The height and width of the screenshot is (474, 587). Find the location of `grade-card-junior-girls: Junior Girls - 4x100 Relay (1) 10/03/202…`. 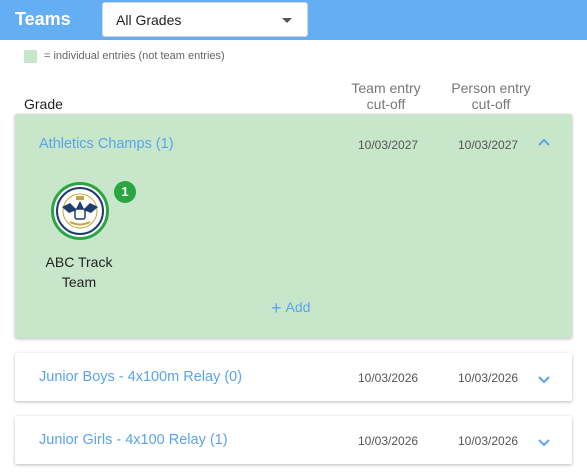

grade-card-junior-girls: Junior Girls - 4x100 Relay (1) 10/03/202… is located at coordinates (293, 440).